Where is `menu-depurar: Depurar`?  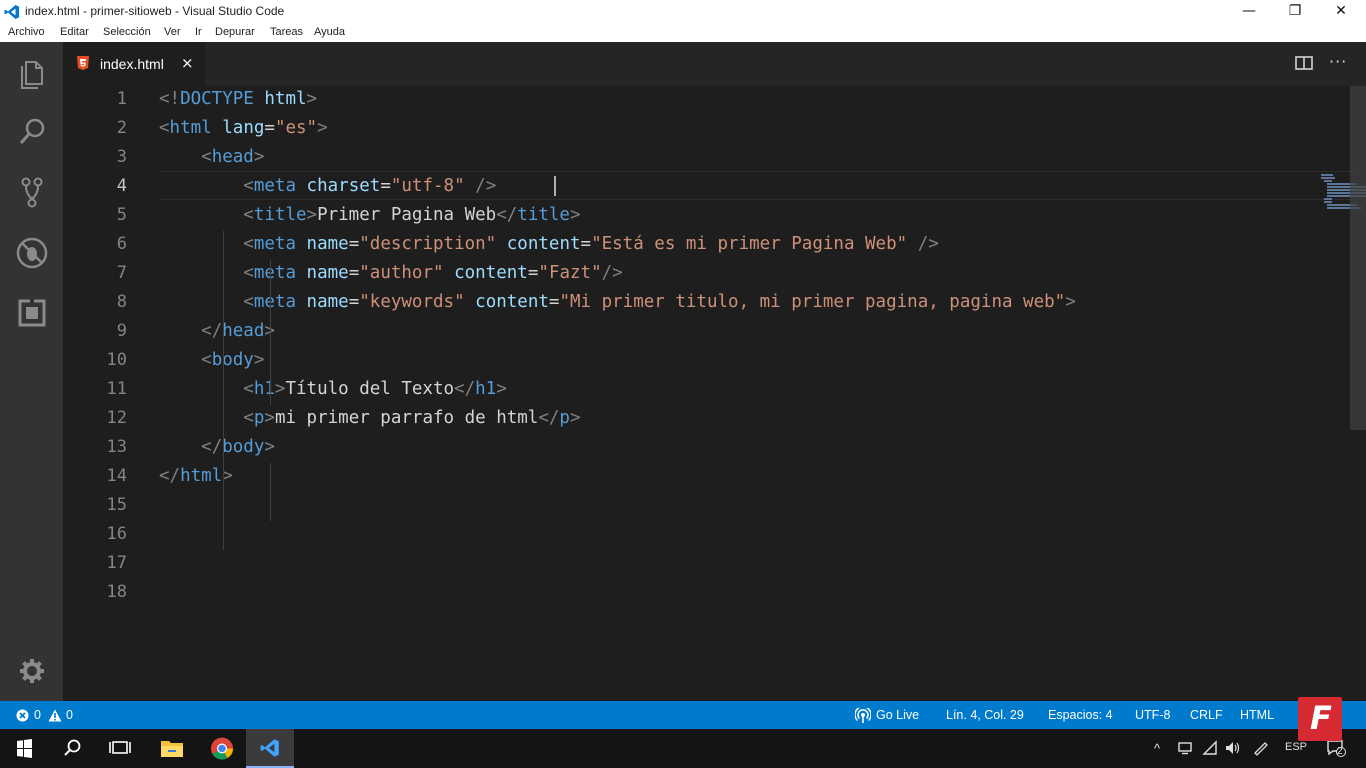
menu-depurar: Depurar is located at coordinates (235, 32).